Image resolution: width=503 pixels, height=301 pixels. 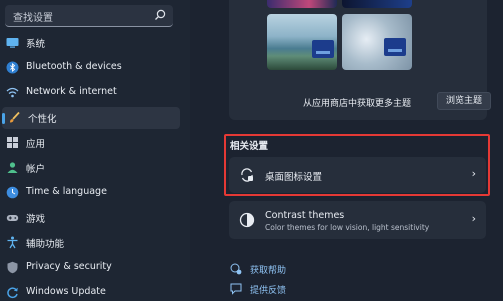 I want to click on sidebar-item-label: 系统, so click(x=36, y=44).